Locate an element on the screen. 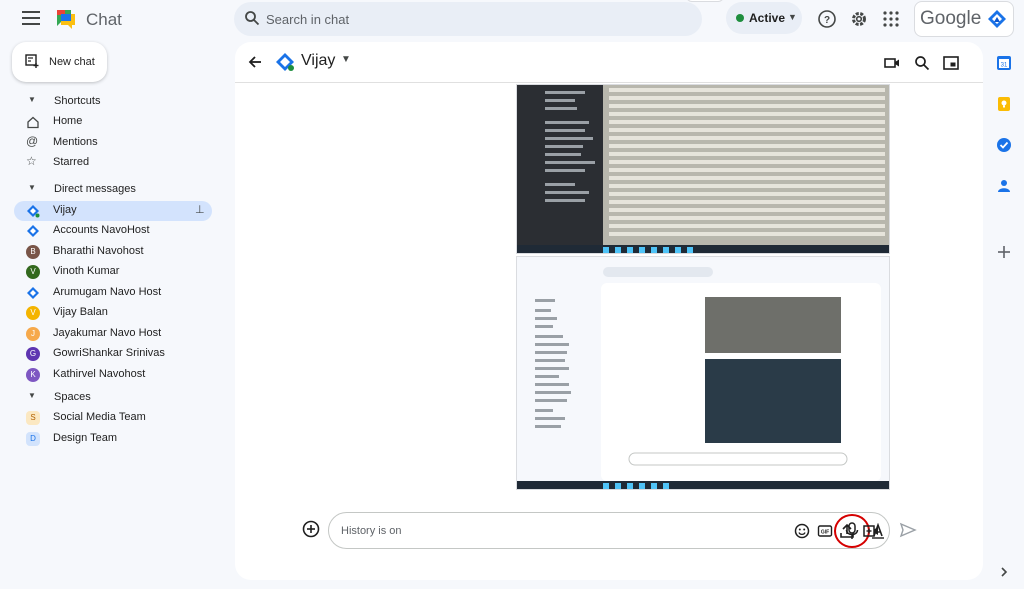 The width and height of the screenshot is (1024, 589). sidebar-item-starred: ☆ Starred is located at coordinates (113, 163).